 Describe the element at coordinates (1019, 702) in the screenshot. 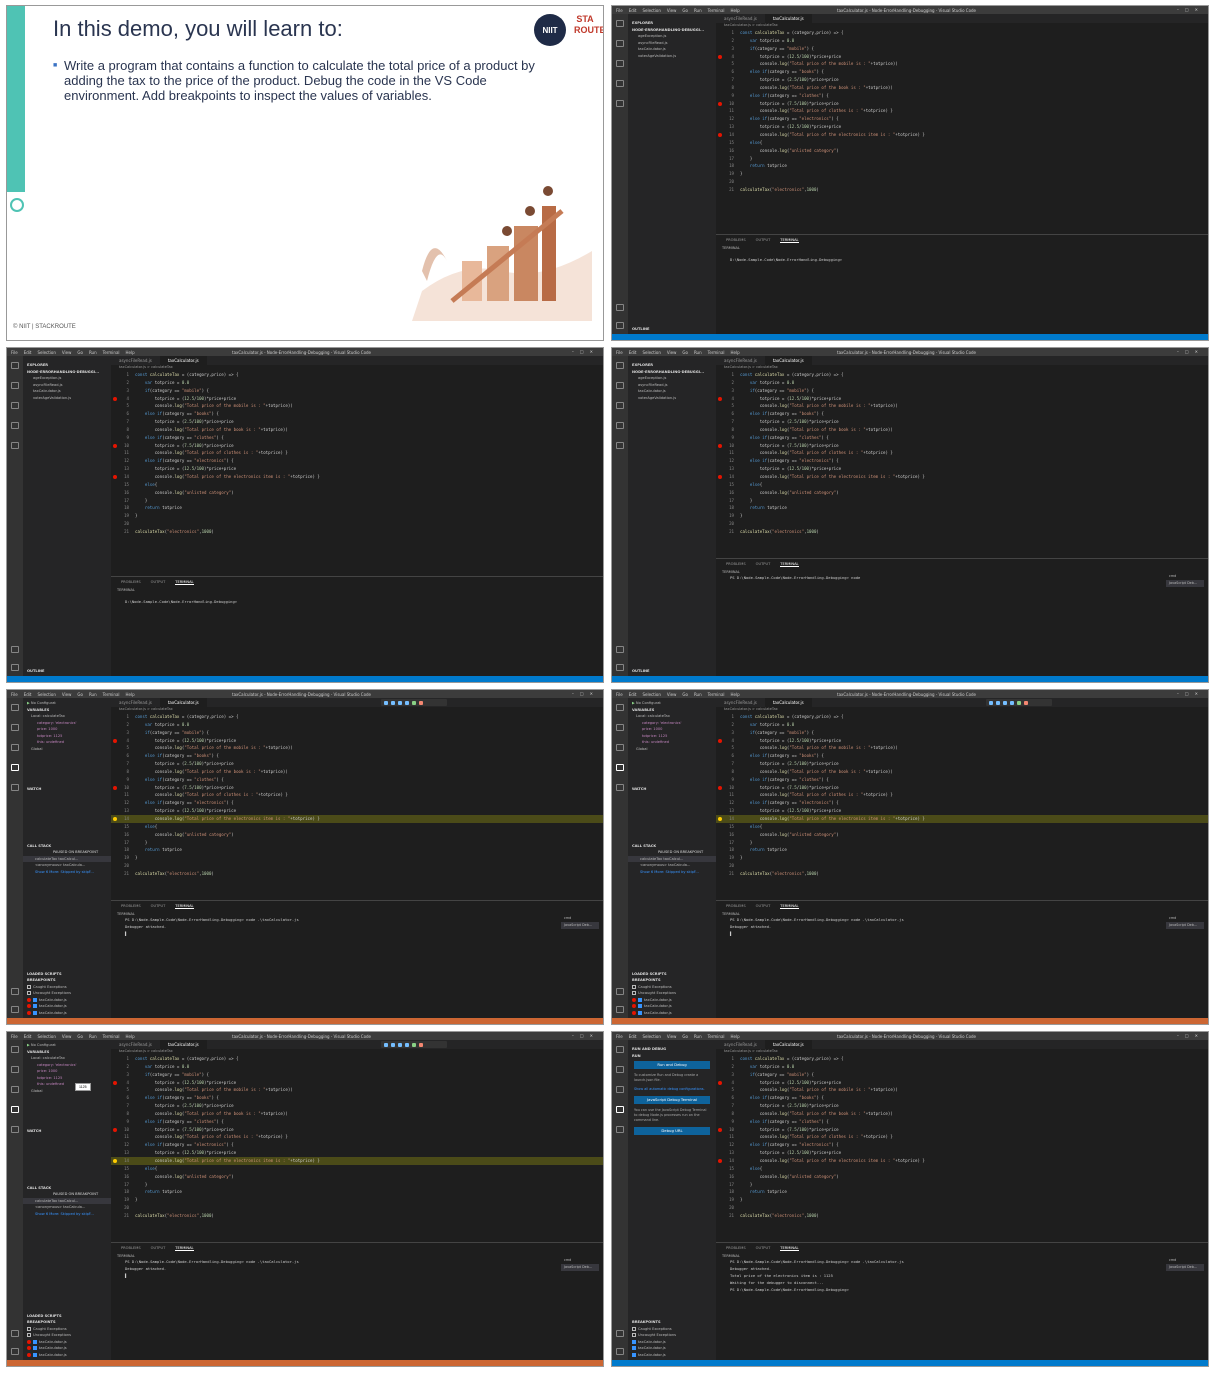

I see `restart-icon` at that location.